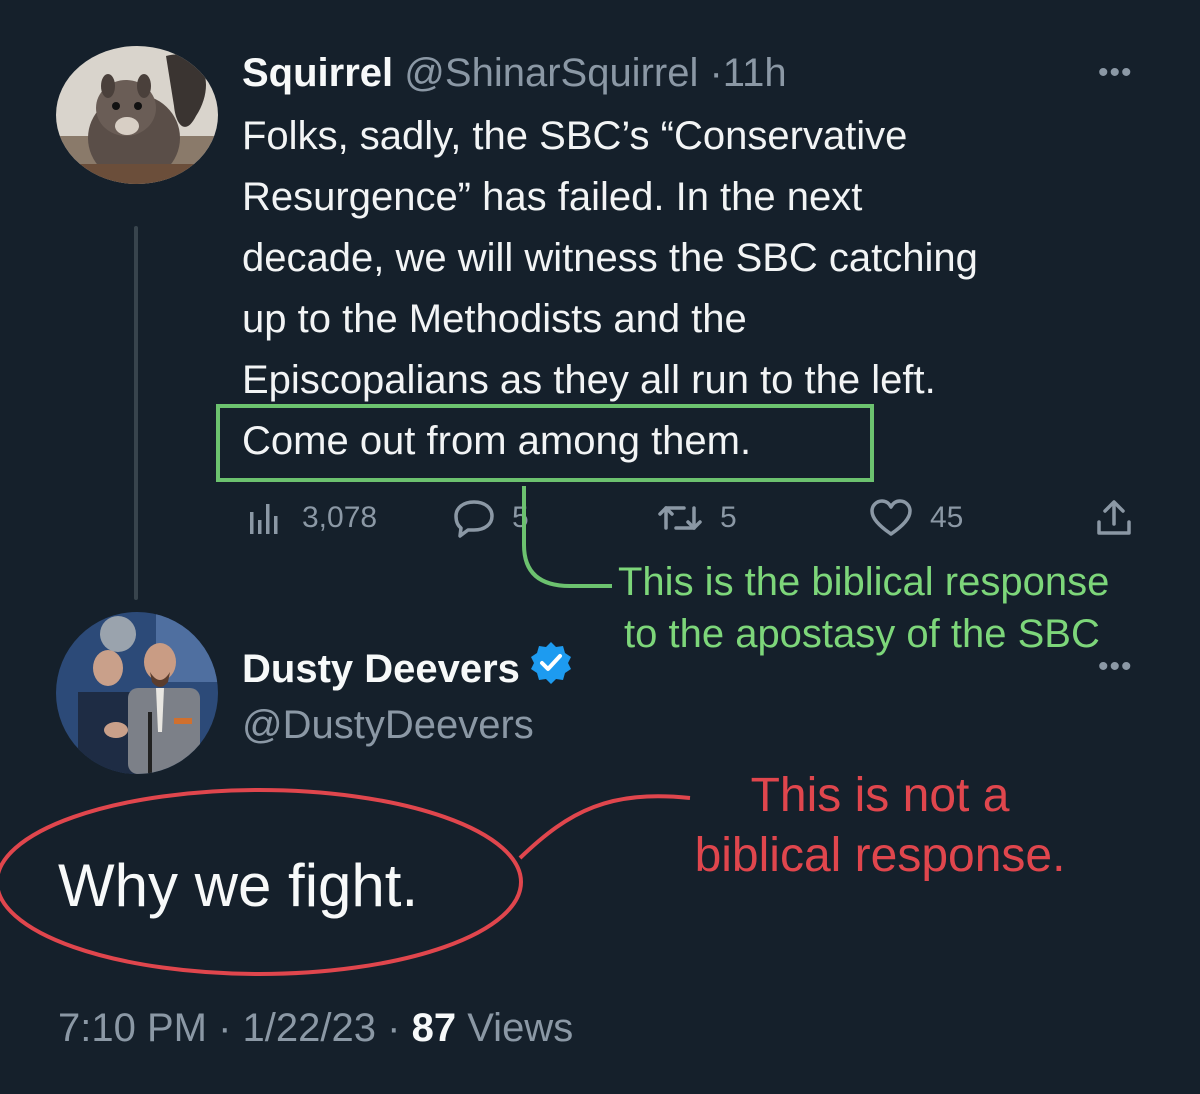  What do you see at coordinates (1115, 667) in the screenshot?
I see `tweet2-more-button: •••` at bounding box center [1115, 667].